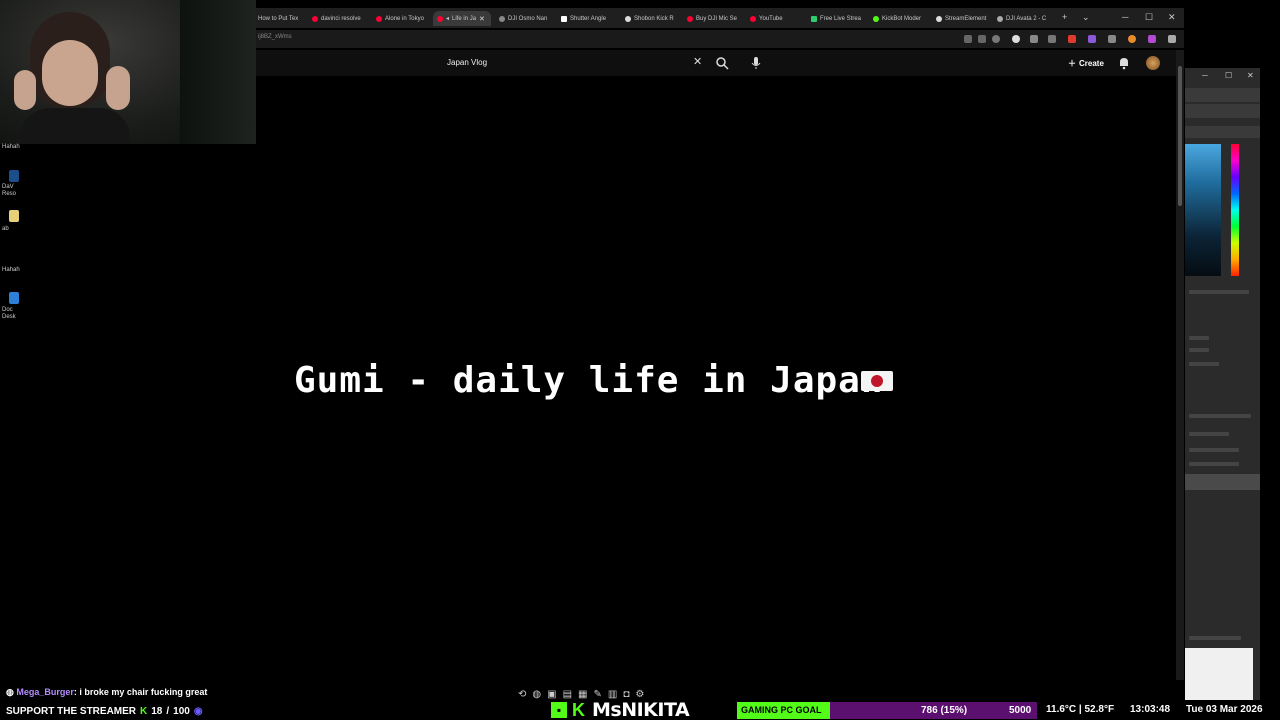  I want to click on support-label: SUPPORT THE STREAMER, so click(71, 711).